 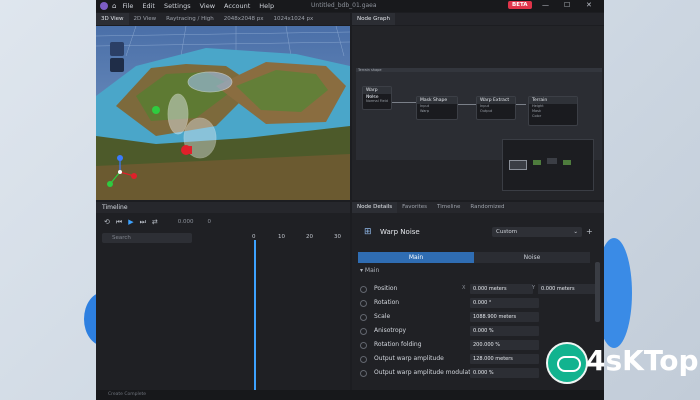 I want to click on details-scrollbar, so click(x=597, y=292).